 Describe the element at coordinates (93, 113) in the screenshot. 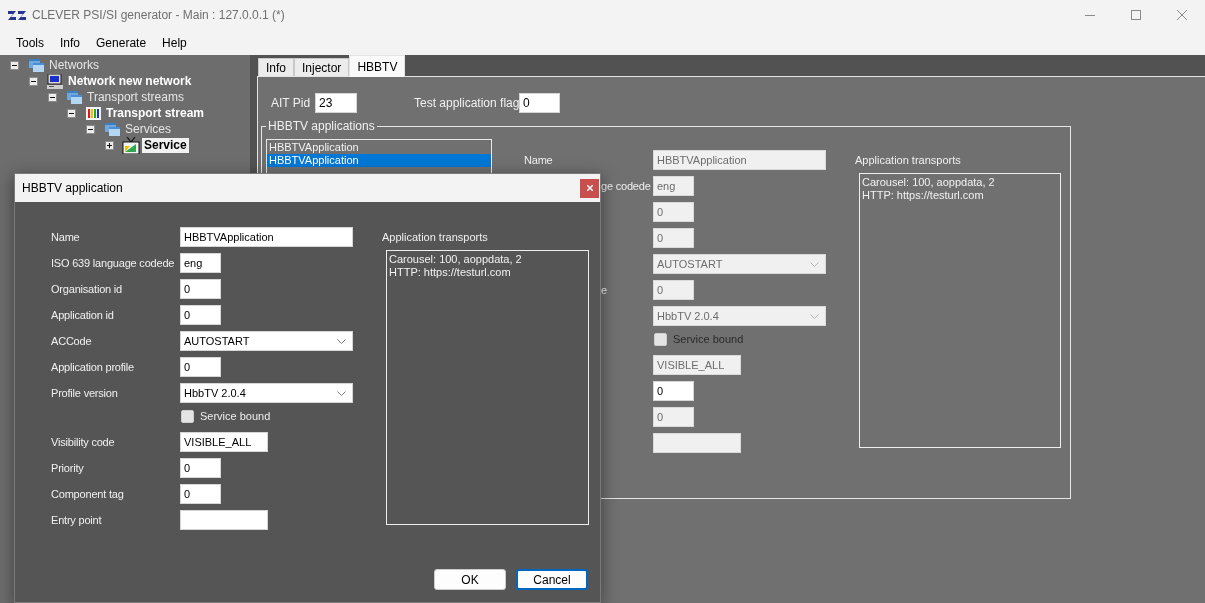

I see `color-bars-icon` at that location.